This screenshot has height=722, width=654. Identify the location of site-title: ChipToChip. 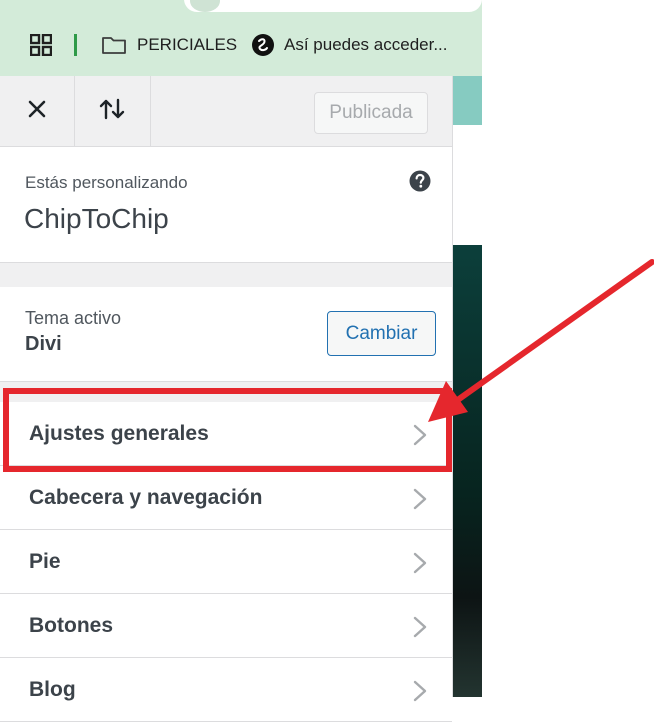
(96, 218).